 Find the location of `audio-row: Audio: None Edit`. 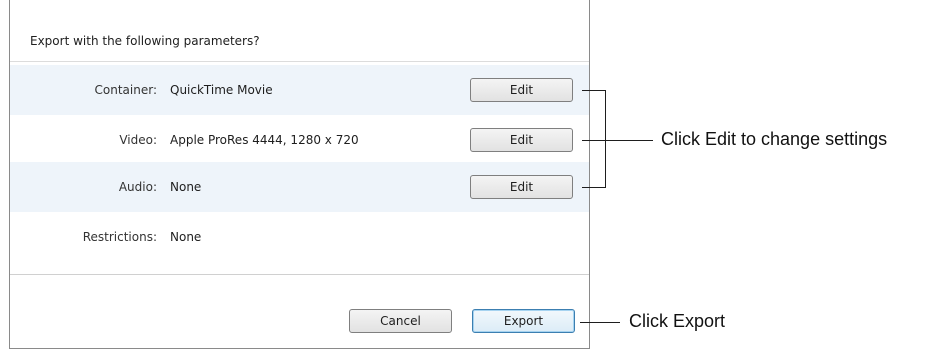

audio-row: Audio: None Edit is located at coordinates (299, 187).